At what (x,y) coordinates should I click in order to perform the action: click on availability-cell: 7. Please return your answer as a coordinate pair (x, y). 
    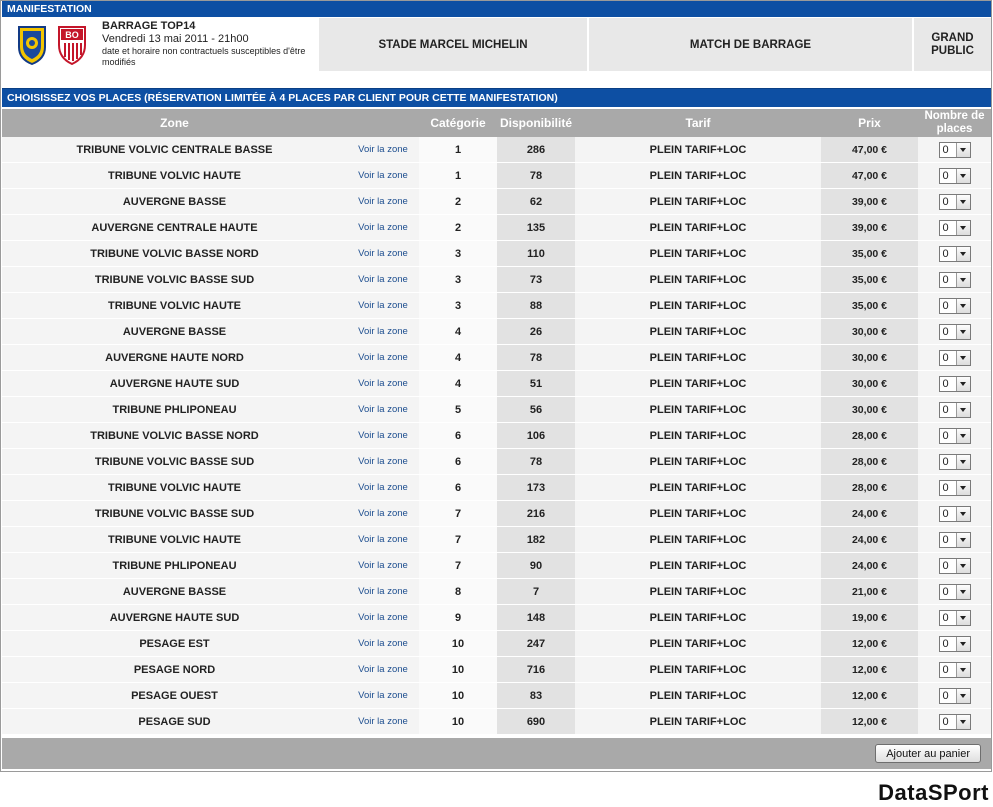
    Looking at the image, I should click on (536, 591).